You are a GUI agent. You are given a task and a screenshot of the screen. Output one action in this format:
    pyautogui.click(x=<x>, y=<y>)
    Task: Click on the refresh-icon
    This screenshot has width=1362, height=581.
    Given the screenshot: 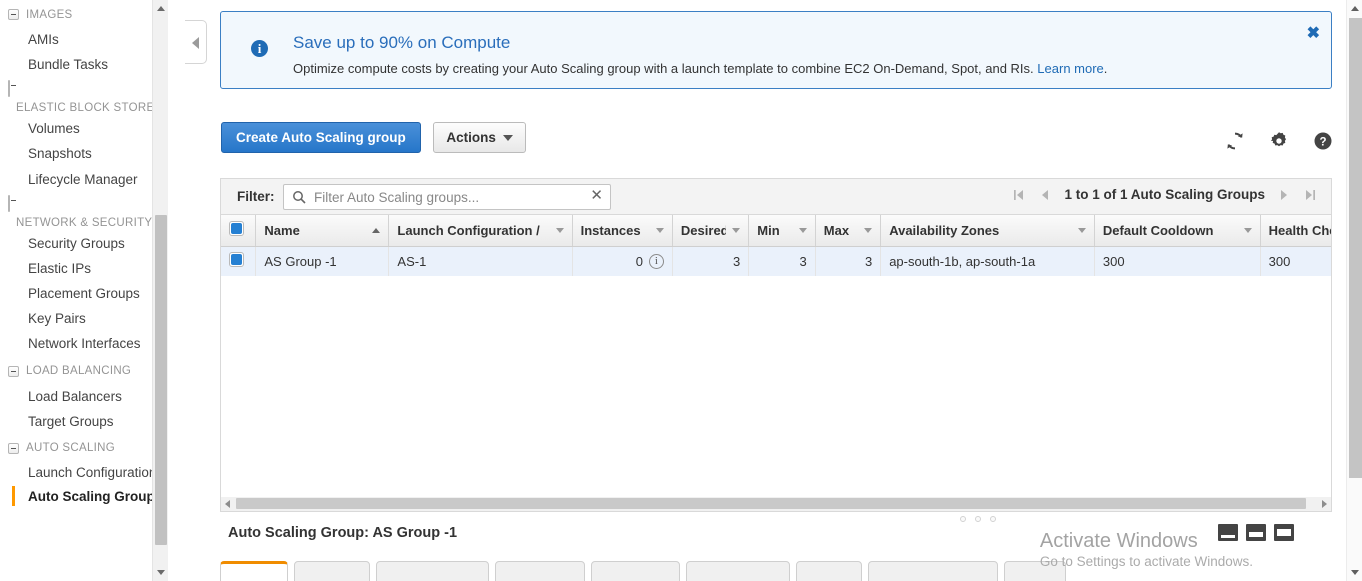 What is the action you would take?
    pyautogui.click(x=1235, y=141)
    